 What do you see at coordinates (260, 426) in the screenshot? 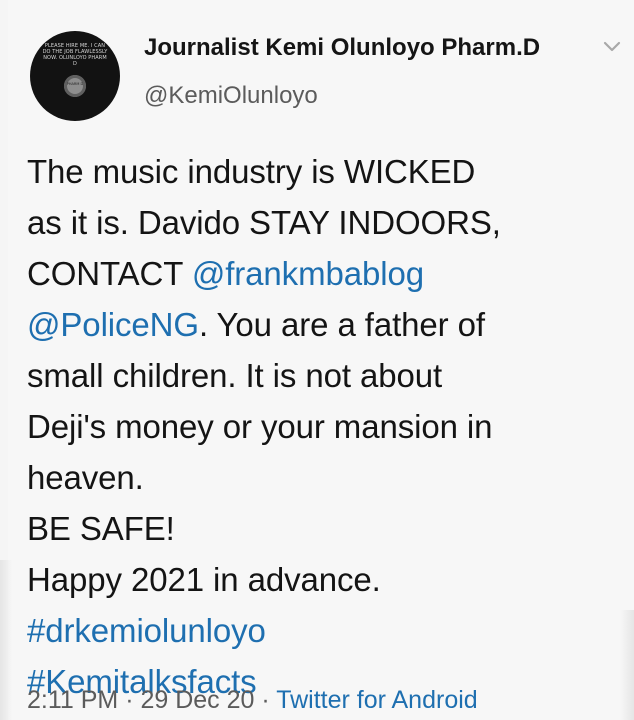
I see `tweet-line-6: Deji's money or your mansion in` at bounding box center [260, 426].